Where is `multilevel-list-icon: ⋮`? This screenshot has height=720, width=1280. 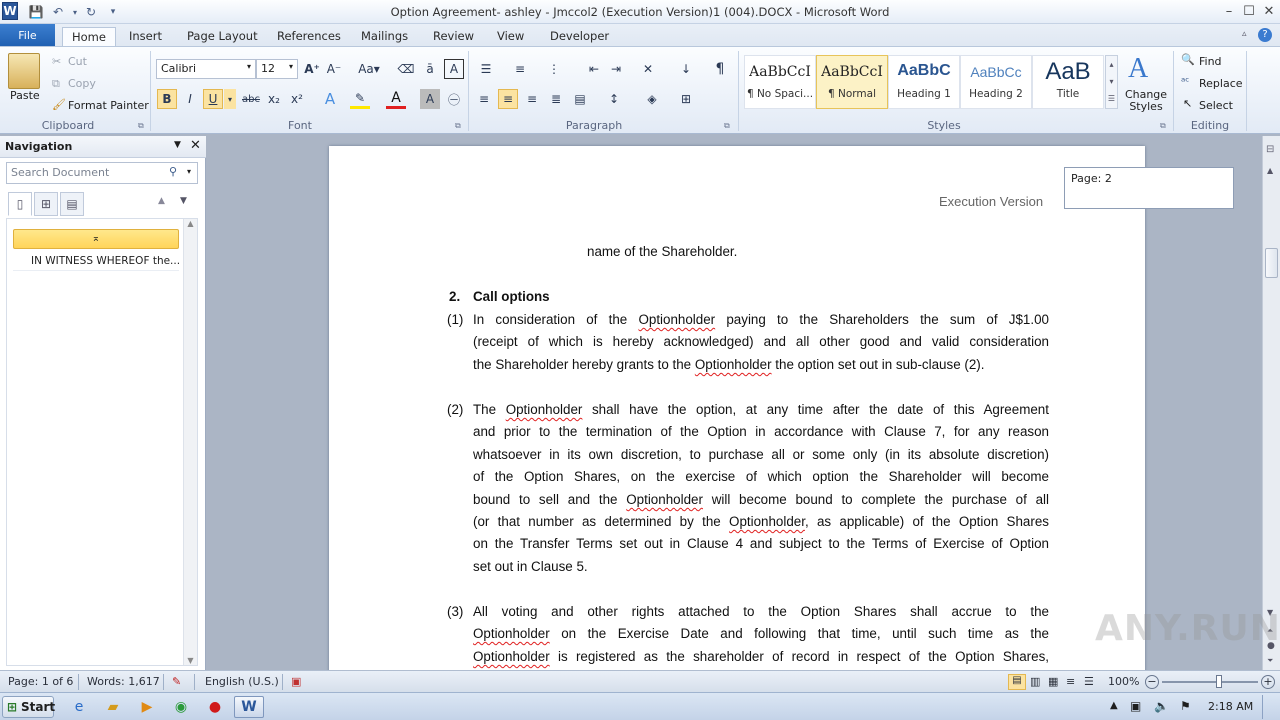 multilevel-list-icon: ⋮ is located at coordinates (554, 69).